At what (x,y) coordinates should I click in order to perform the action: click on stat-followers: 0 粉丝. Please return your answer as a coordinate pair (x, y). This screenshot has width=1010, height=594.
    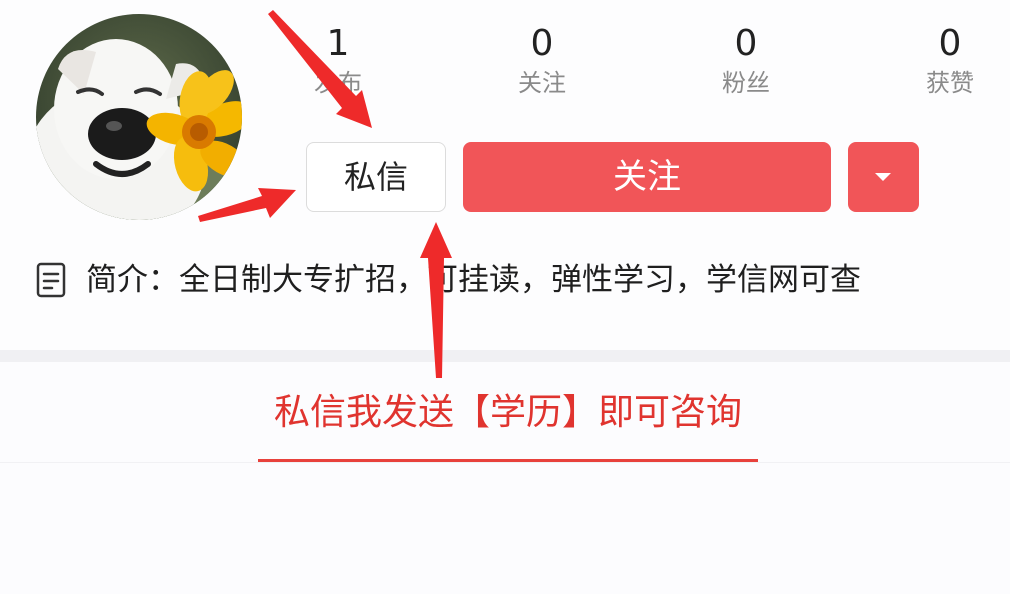
    Looking at the image, I should click on (746, 61).